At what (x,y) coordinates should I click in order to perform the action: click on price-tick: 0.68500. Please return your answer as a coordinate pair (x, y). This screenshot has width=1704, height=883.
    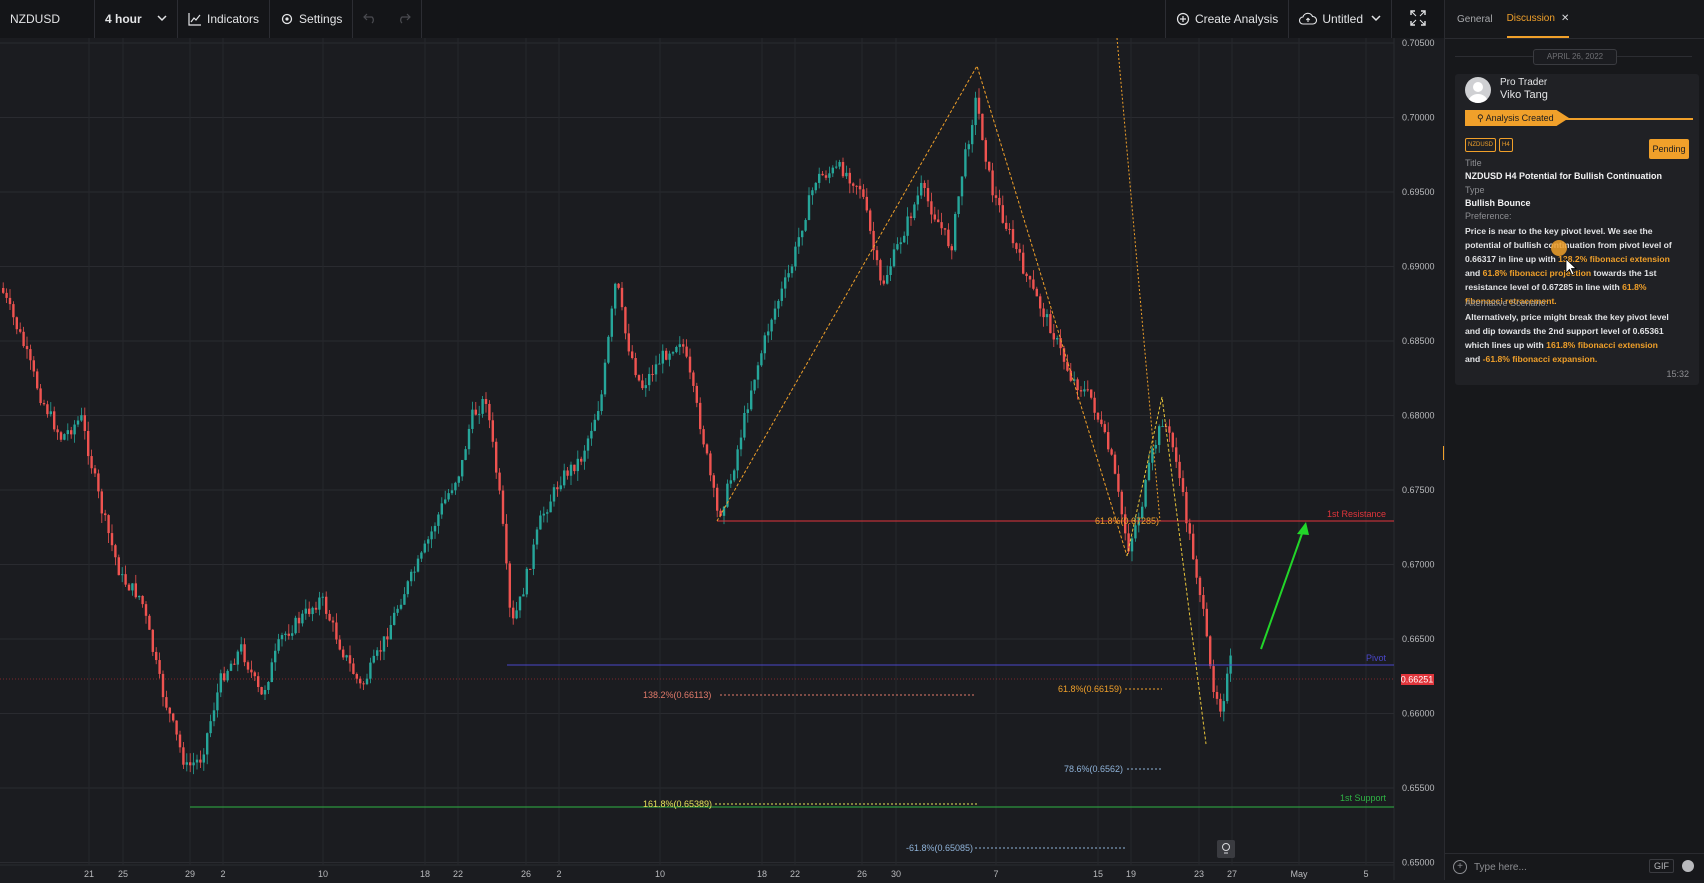
    Looking at the image, I should click on (1418, 341).